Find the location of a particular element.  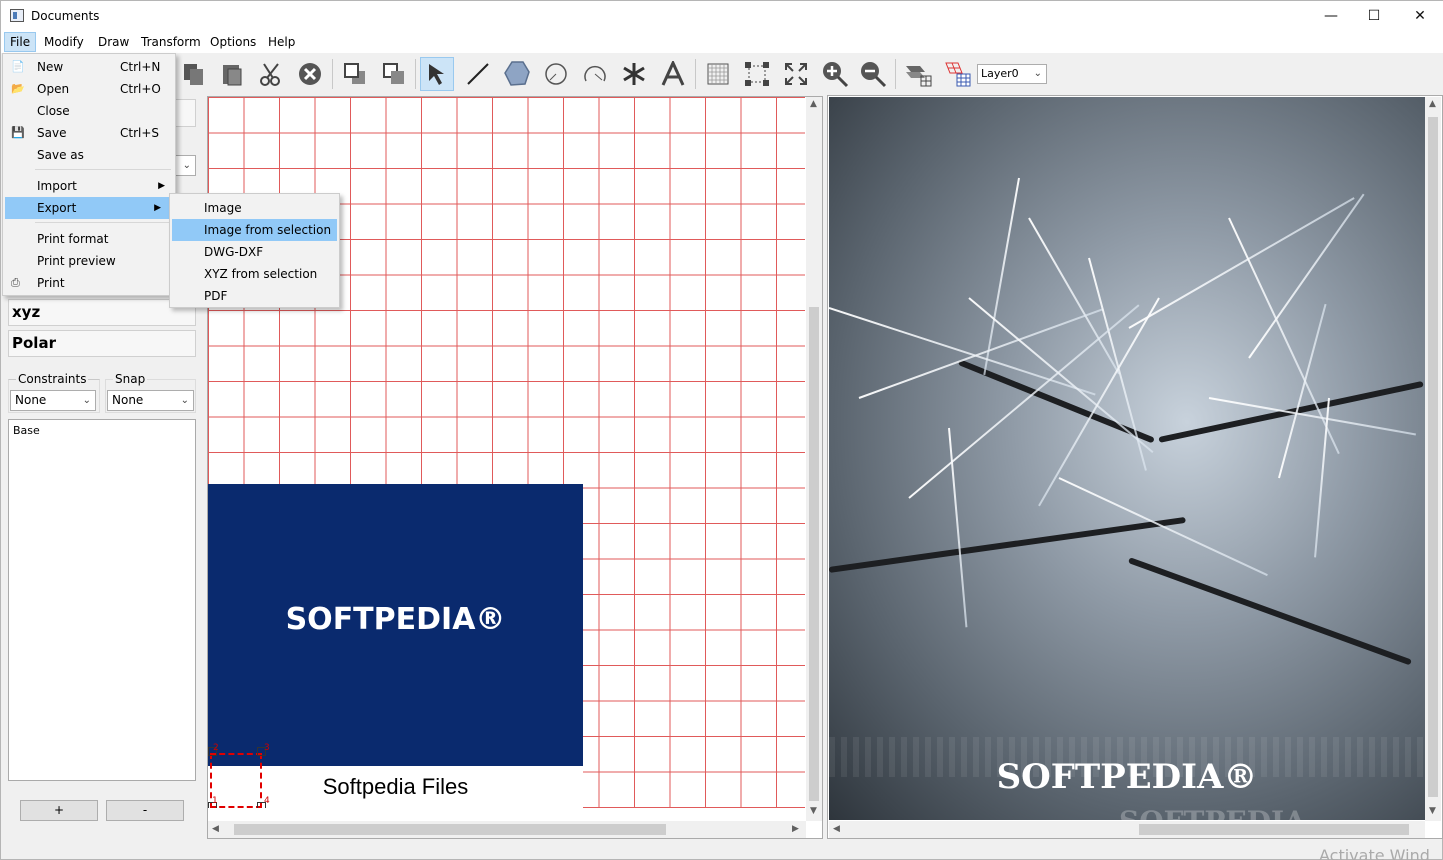

snap-value: None is located at coordinates (128, 400).